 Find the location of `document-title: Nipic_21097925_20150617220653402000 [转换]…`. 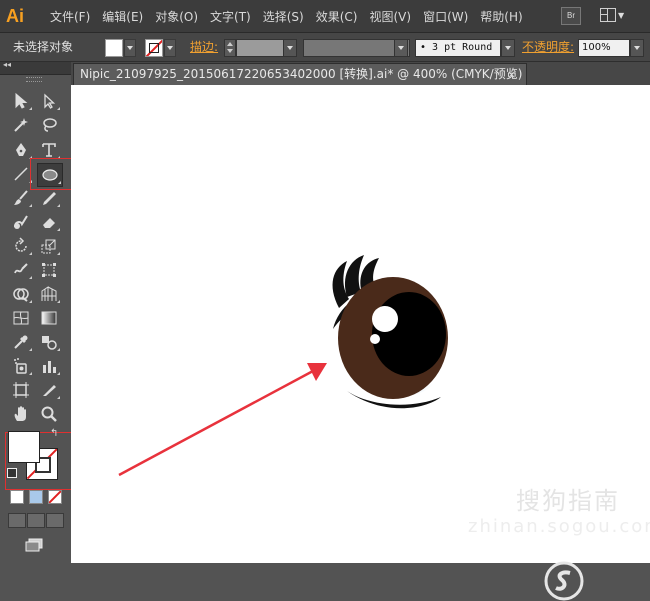

document-title: Nipic_21097925_20150617220653402000 [转换]… is located at coordinates (301, 74).